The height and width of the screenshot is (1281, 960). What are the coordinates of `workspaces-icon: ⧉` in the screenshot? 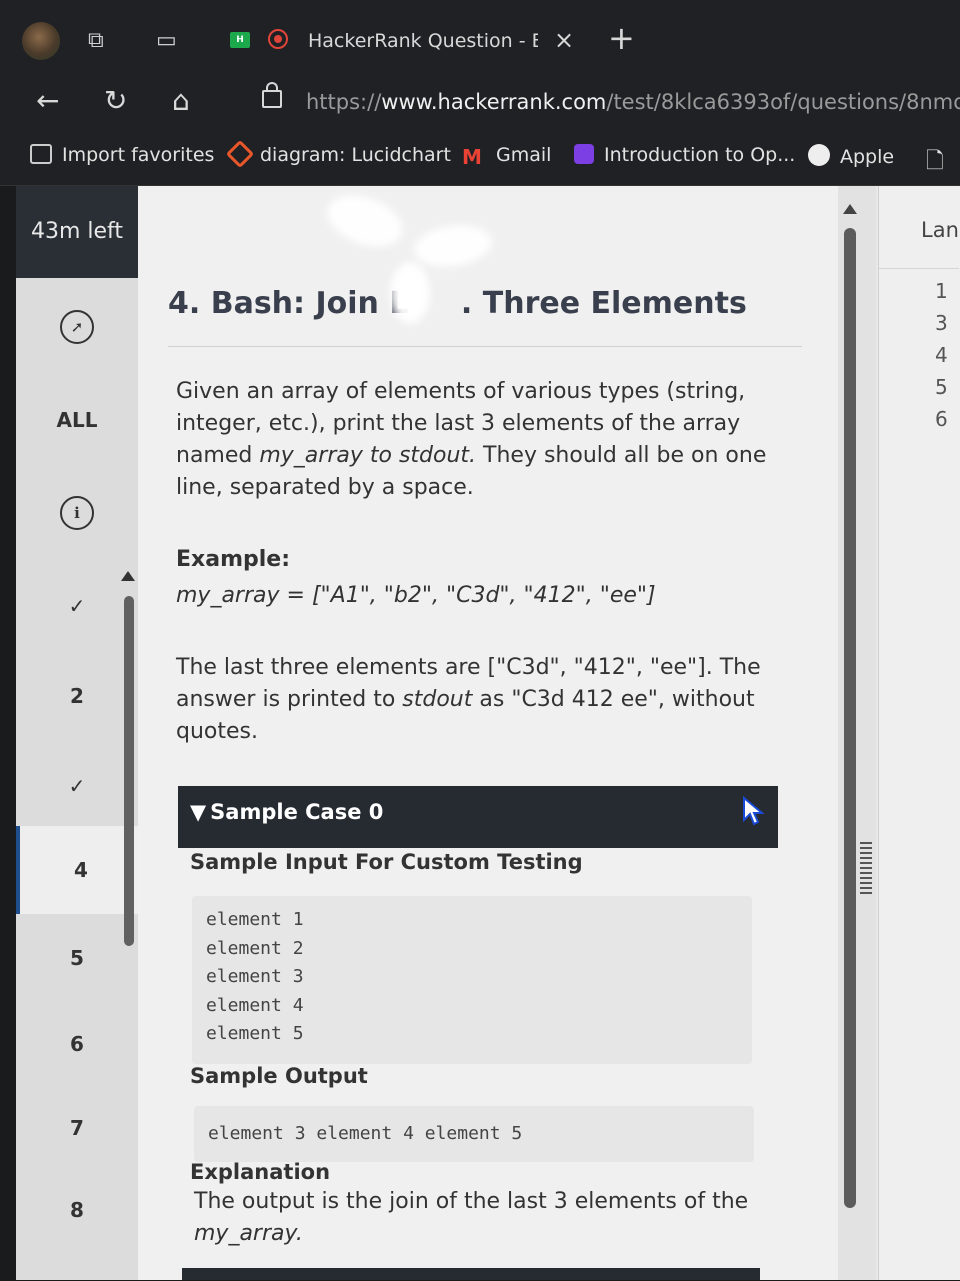 It's located at (96, 40).